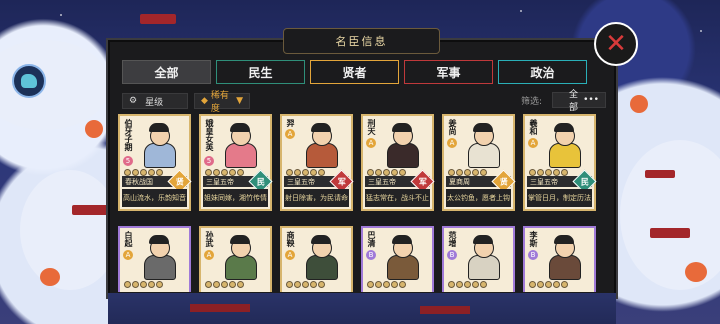  Describe the element at coordinates (204, 101) in the screenshot. I see `diamond-icon: ◆` at that location.